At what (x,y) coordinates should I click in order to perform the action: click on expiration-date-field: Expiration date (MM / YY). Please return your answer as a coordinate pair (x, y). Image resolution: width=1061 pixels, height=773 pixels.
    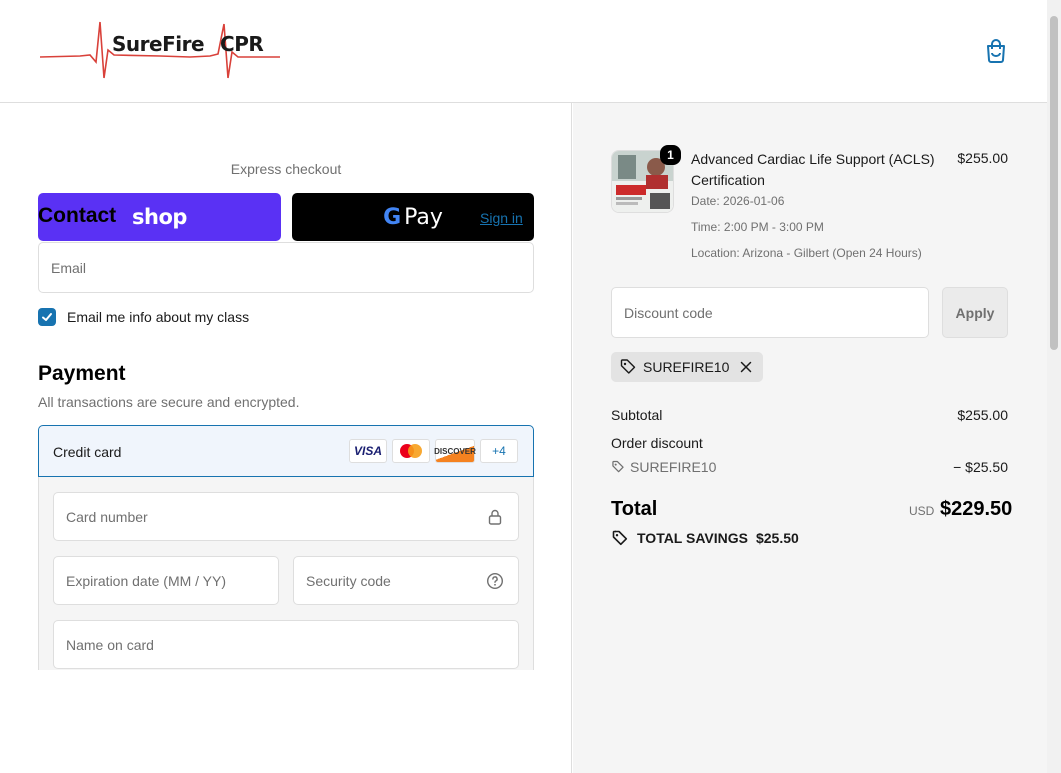
    Looking at the image, I should click on (166, 580).